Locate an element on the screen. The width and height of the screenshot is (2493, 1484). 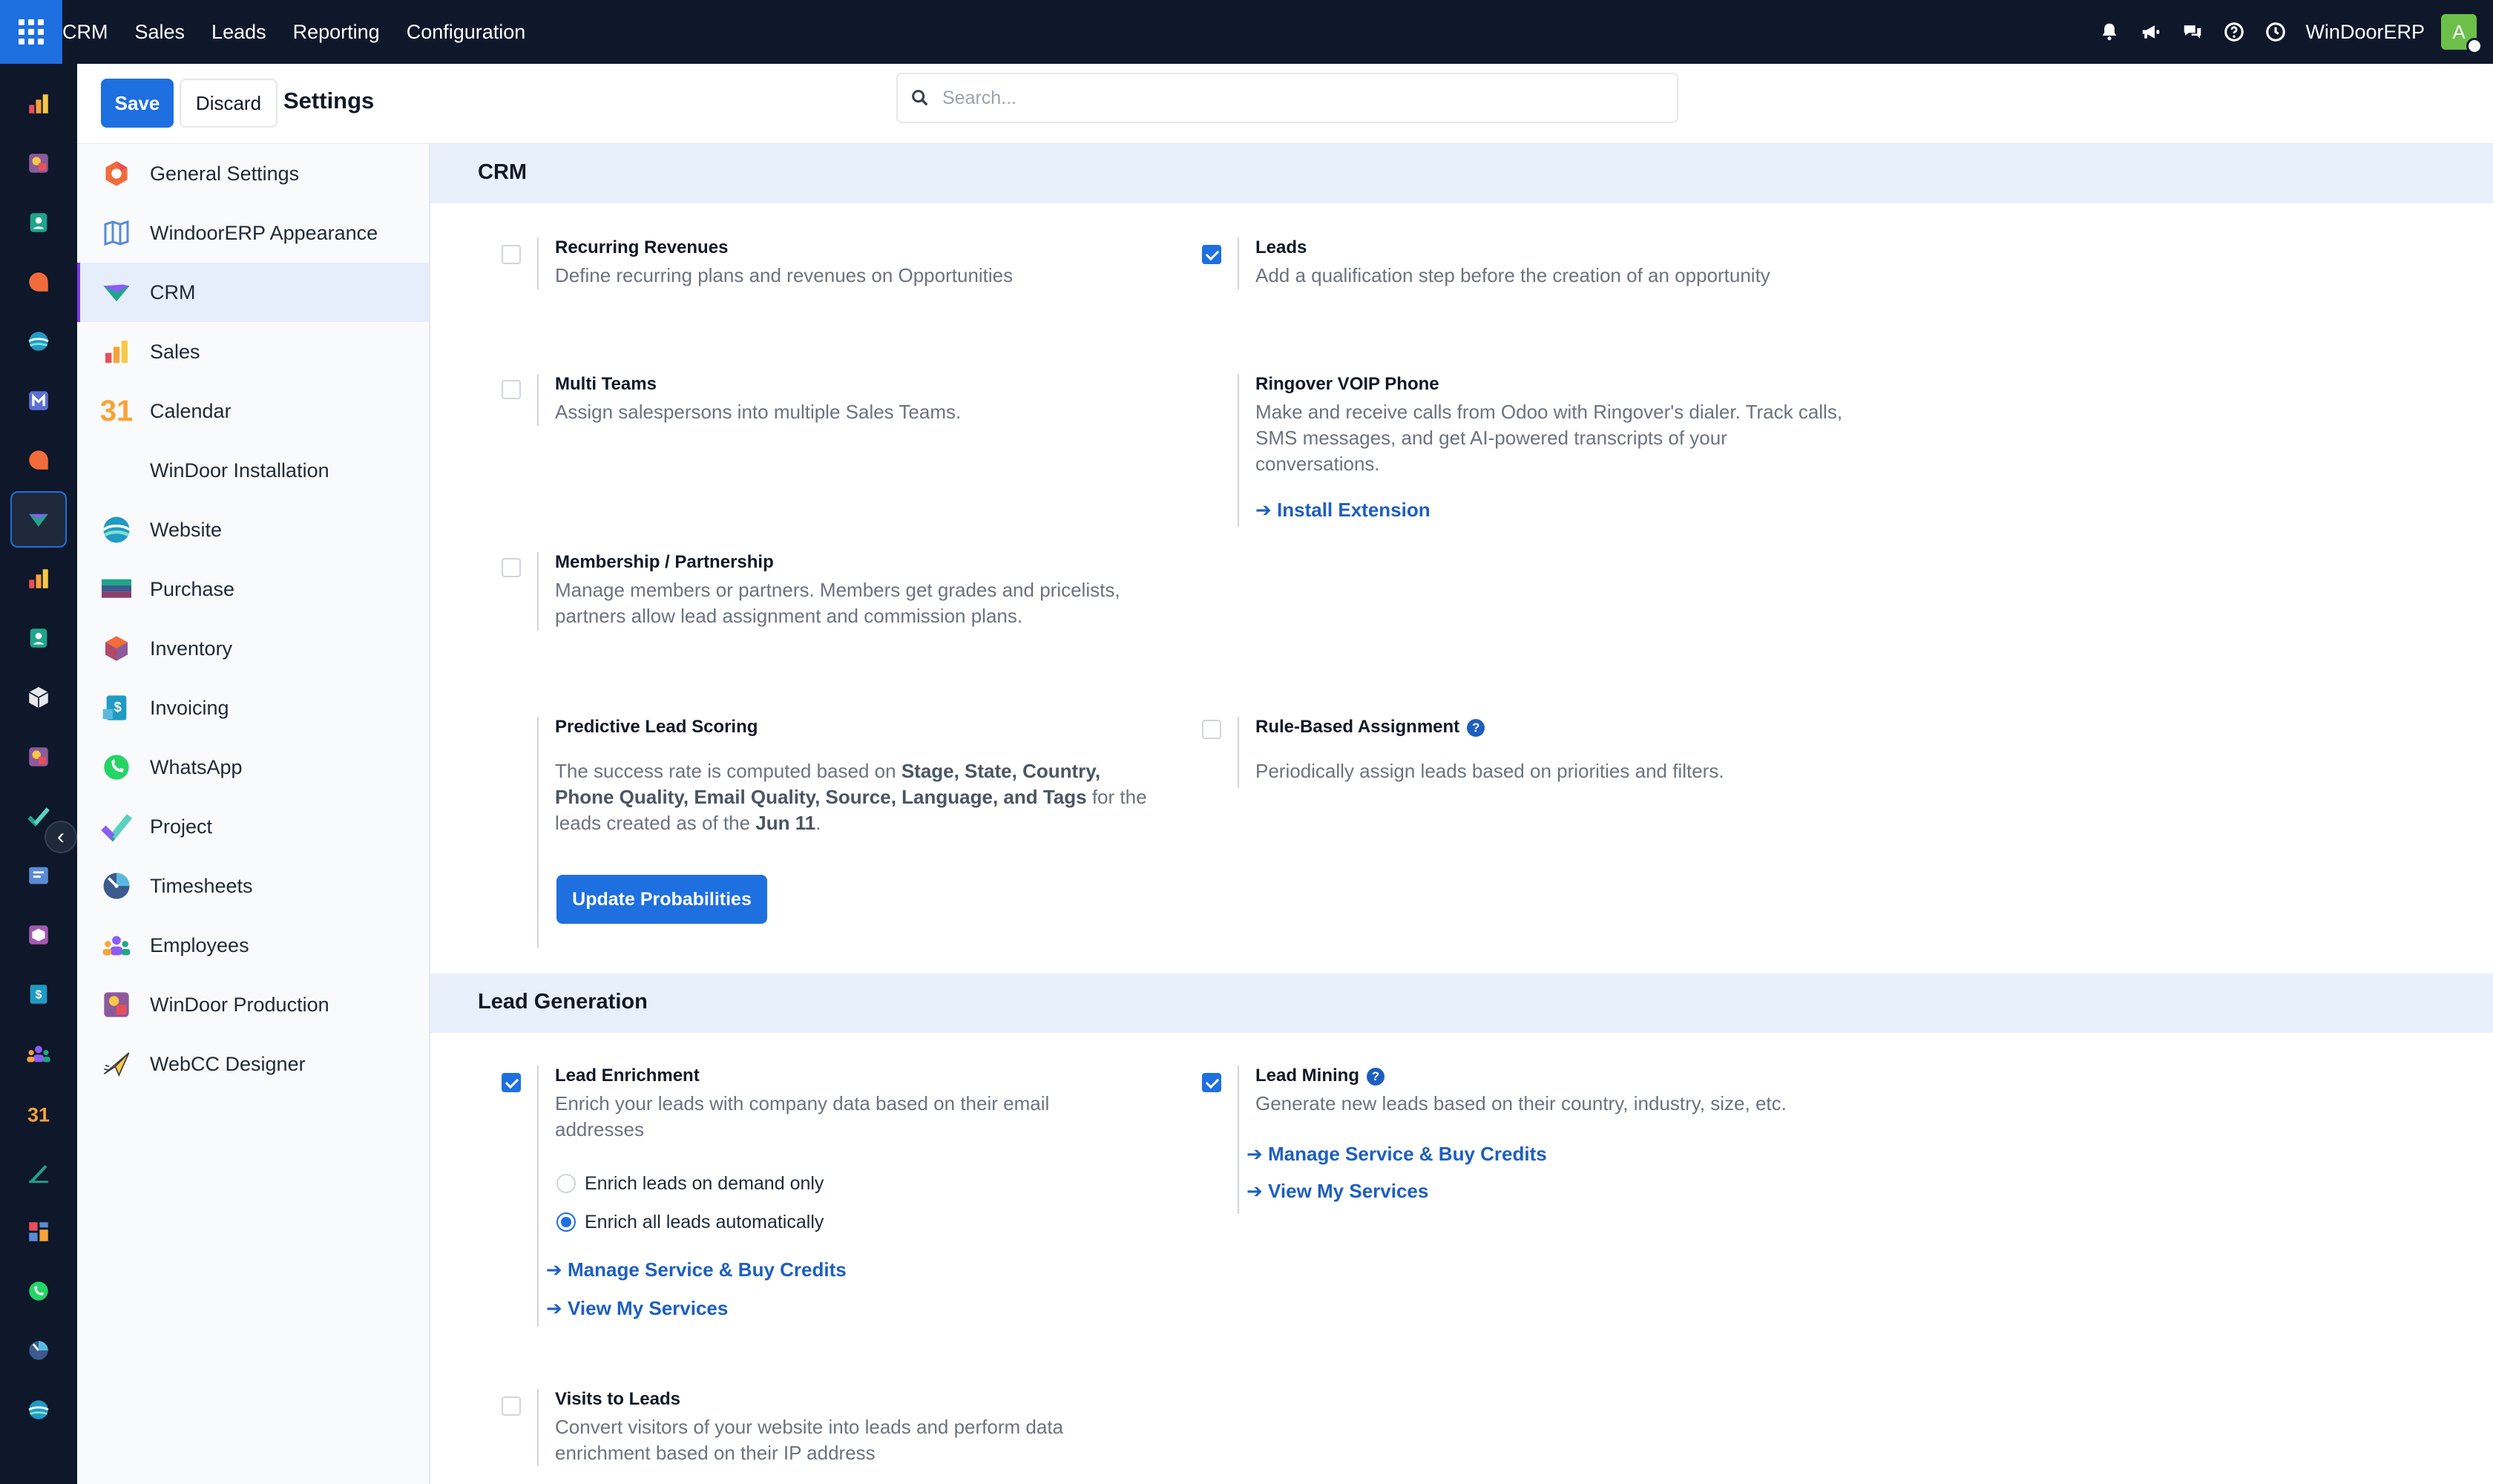
enrich-automatically-radio is located at coordinates (566, 1222).